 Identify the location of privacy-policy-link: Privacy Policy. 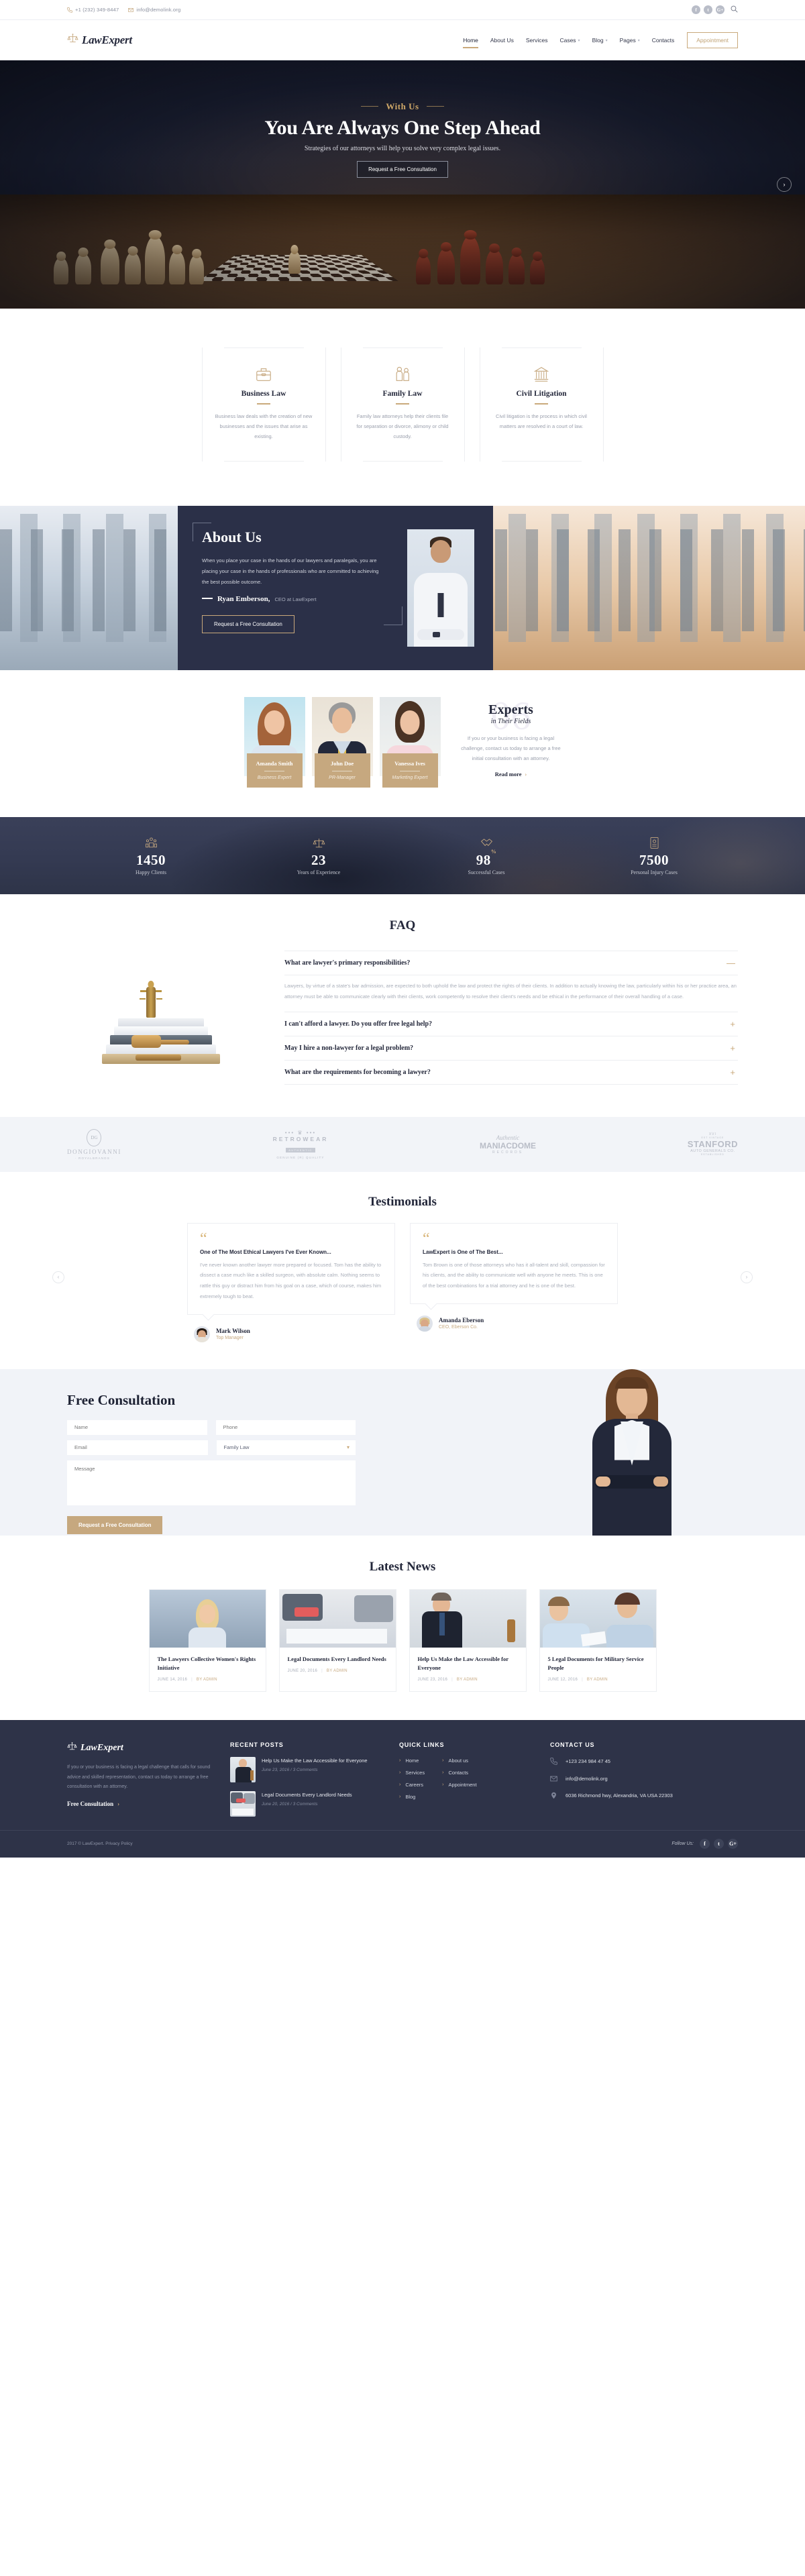
(118, 1843).